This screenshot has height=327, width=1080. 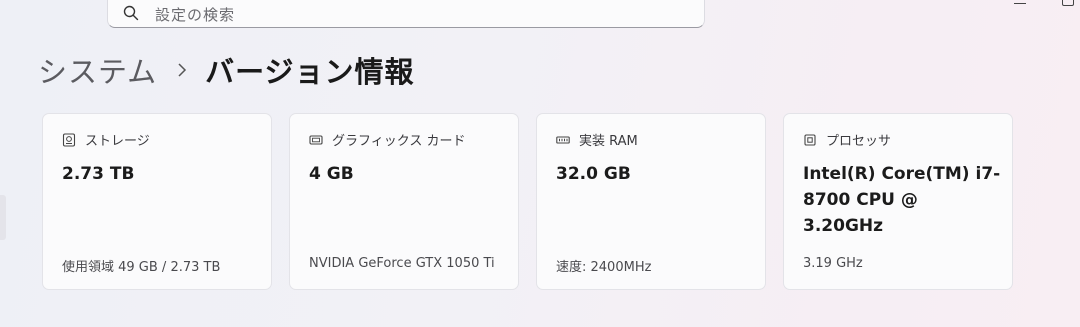 What do you see at coordinates (604, 267) in the screenshot?
I see `card-detail: 速度: 2400MHz` at bounding box center [604, 267].